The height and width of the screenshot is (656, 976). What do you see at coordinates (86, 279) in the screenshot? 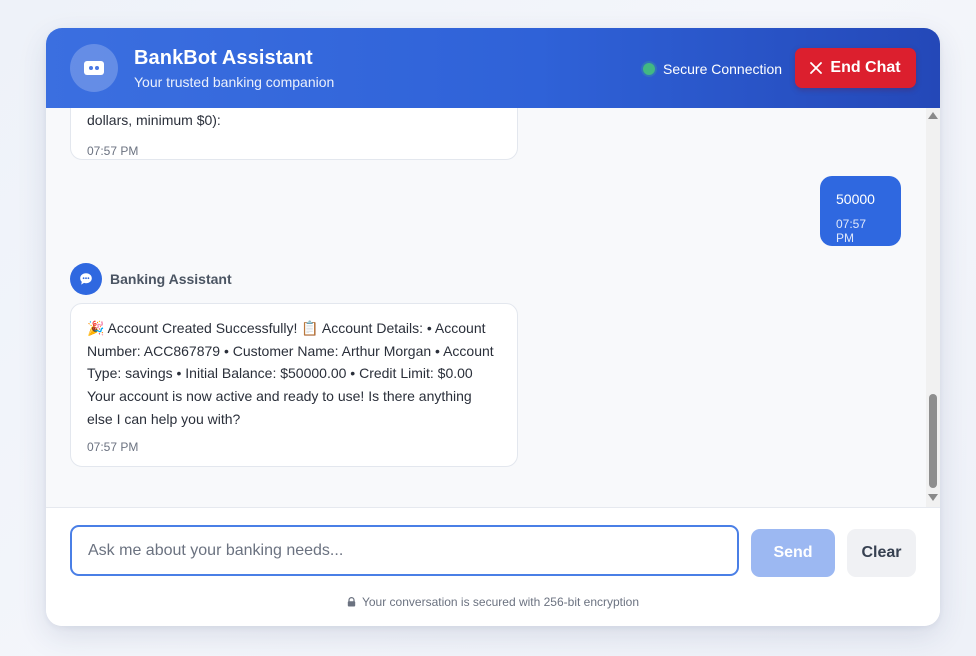
I see `chat-bubble-icon` at bounding box center [86, 279].